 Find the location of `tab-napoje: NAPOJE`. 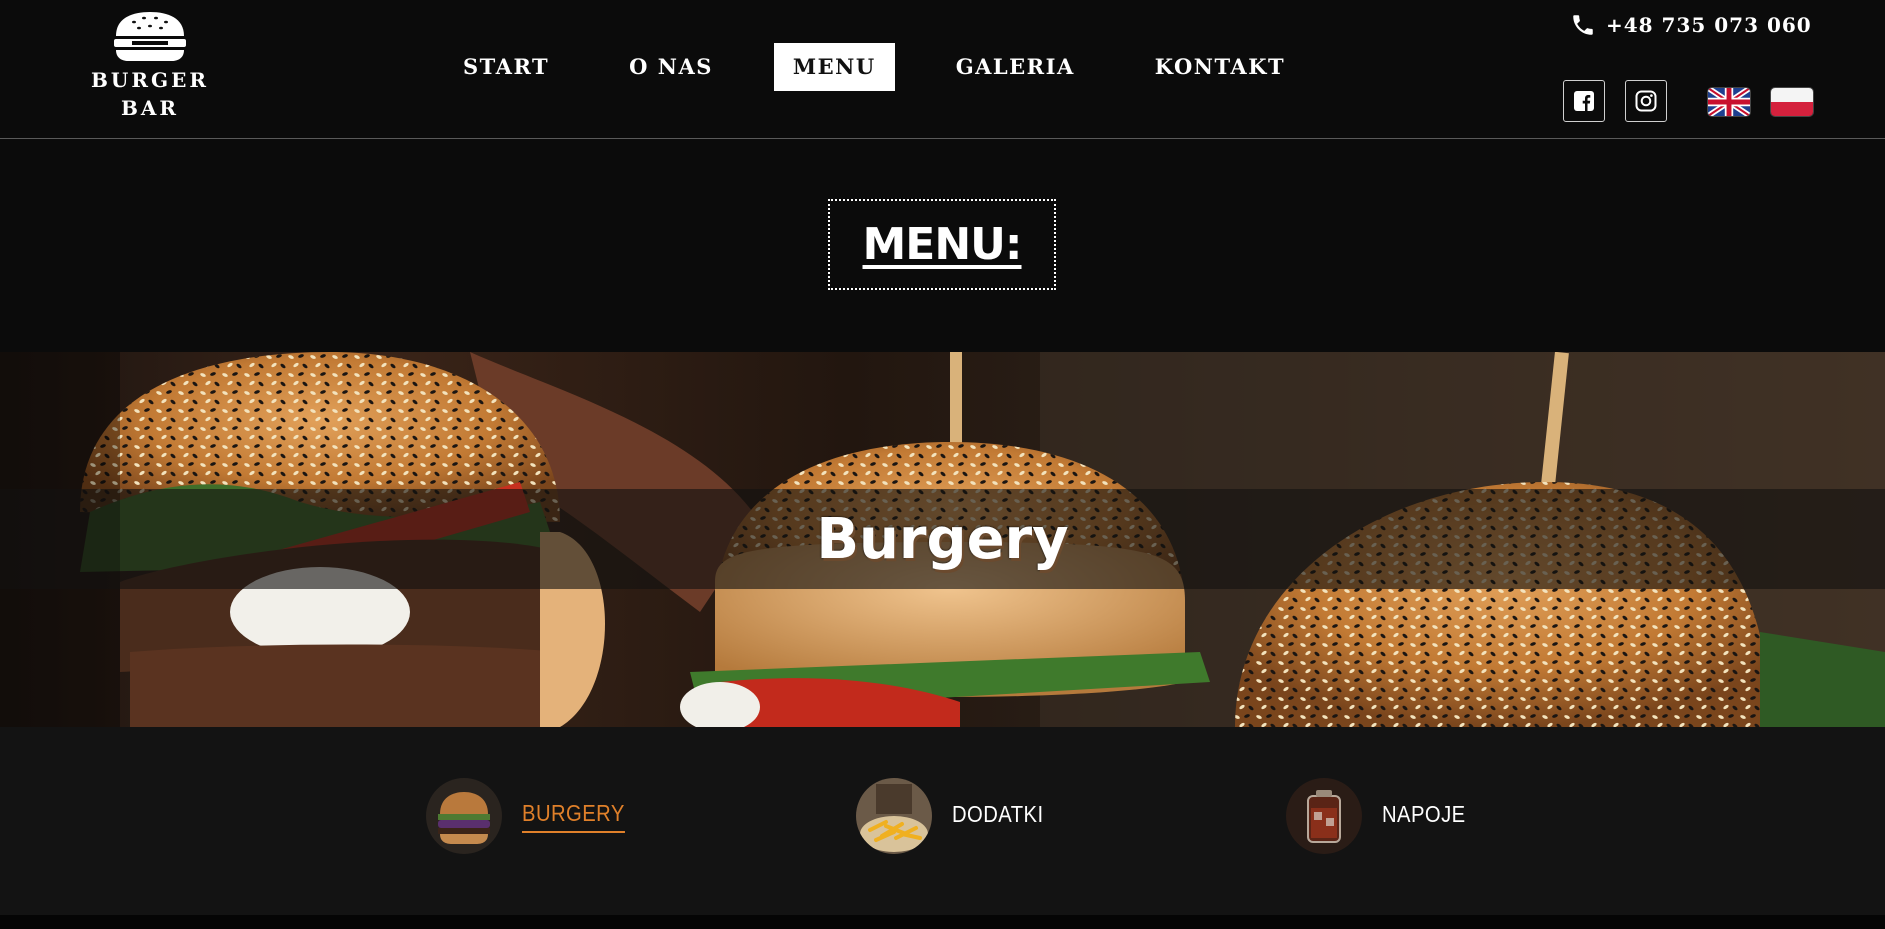

tab-napoje: NAPOJE is located at coordinates (1381, 816).